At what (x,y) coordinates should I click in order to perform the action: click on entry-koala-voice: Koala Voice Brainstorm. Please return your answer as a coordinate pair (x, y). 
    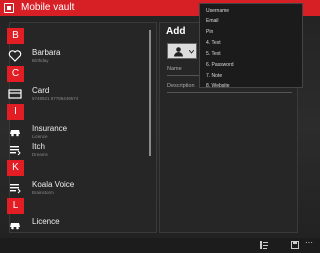
    Looking at the image, I should click on (77, 188).